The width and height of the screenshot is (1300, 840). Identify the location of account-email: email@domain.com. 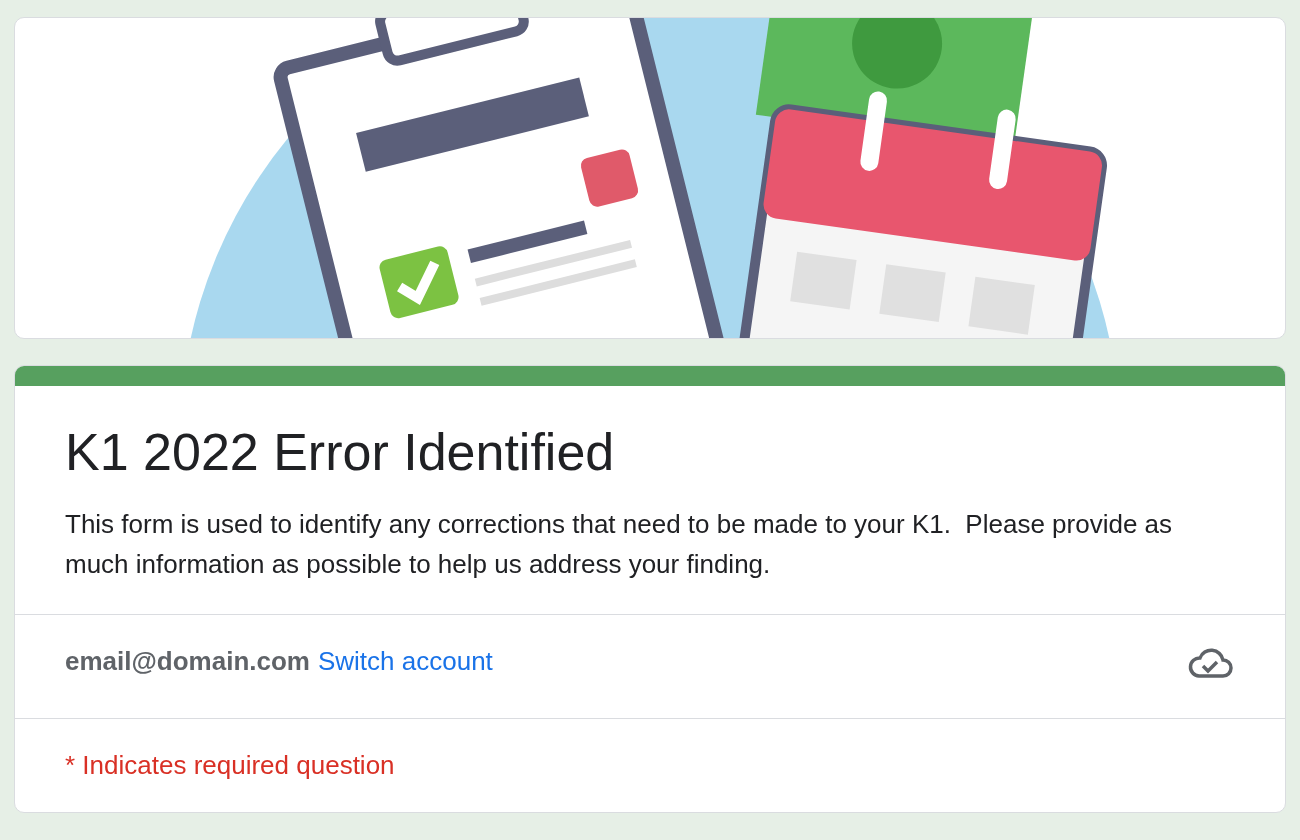
(187, 661).